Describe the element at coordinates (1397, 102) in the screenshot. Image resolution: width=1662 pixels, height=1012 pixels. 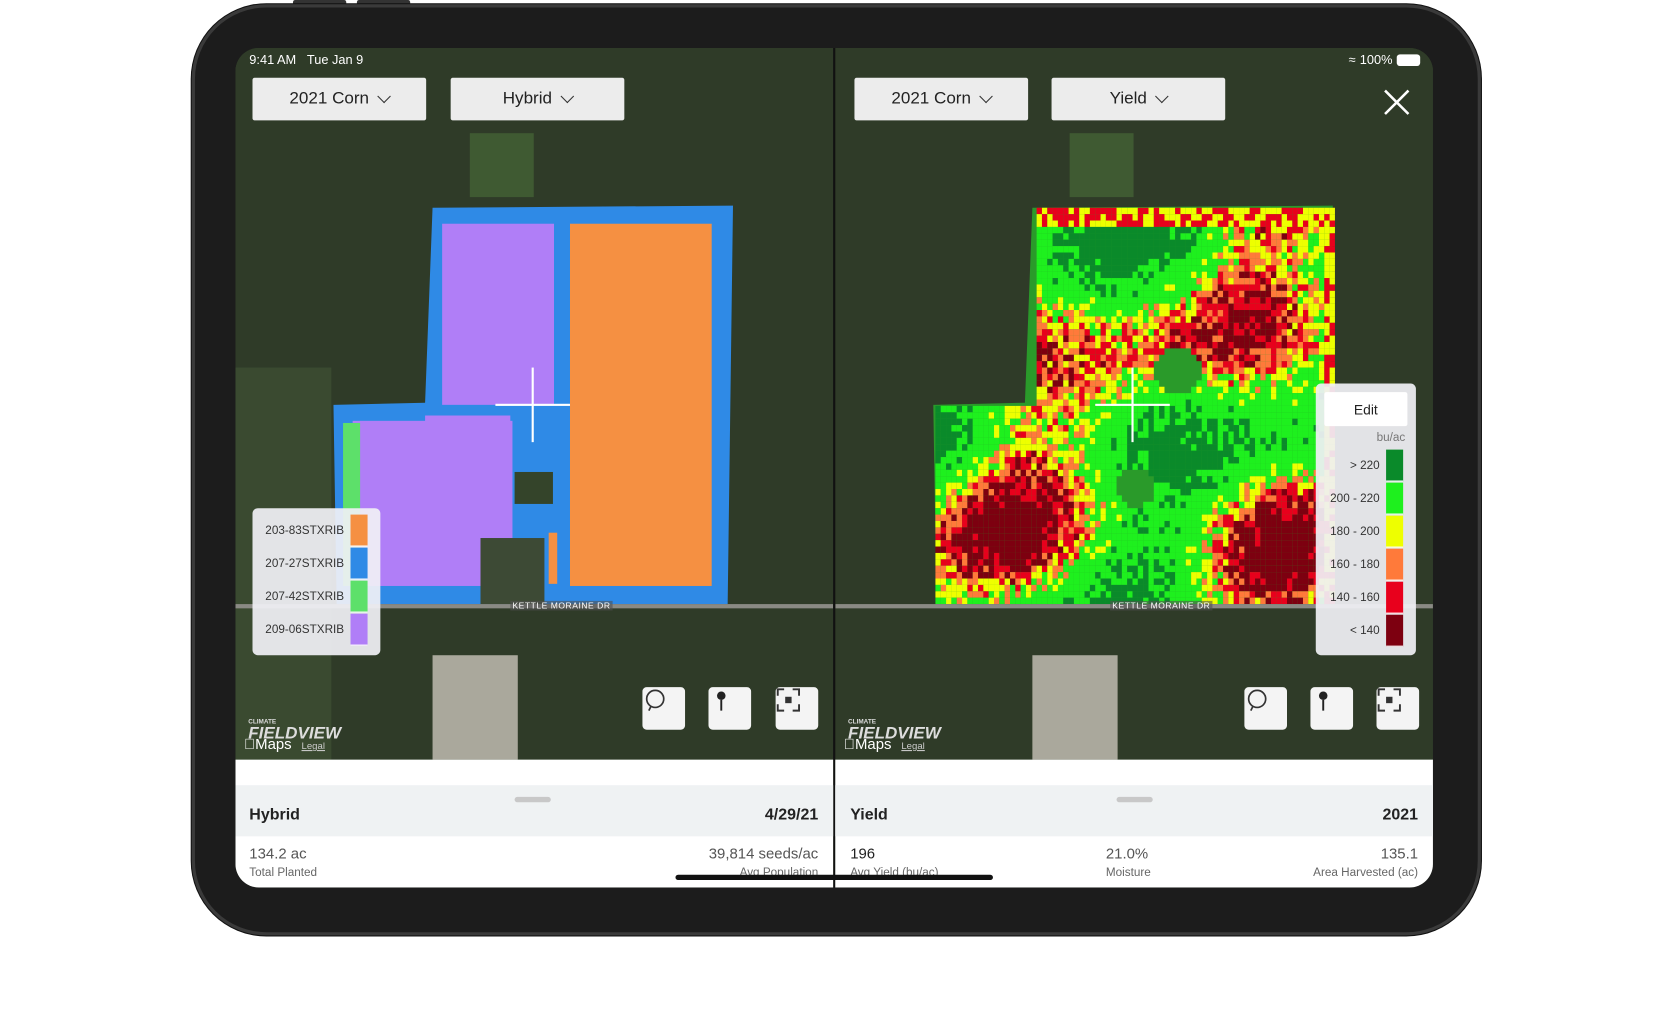
I see `close-button` at that location.